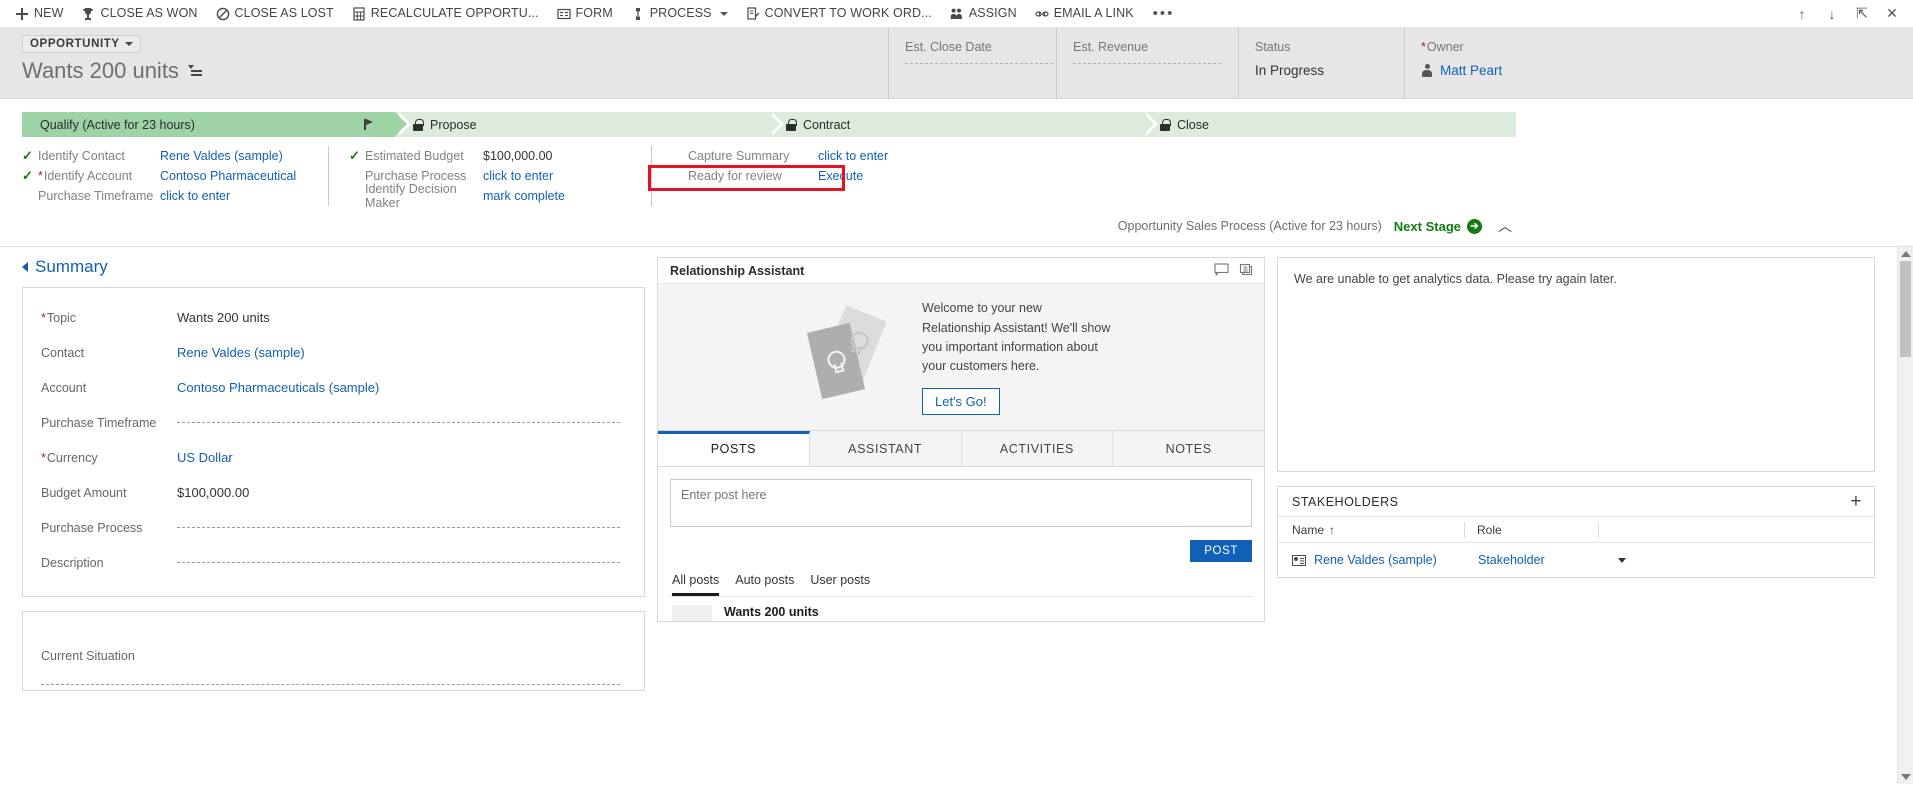  Describe the element at coordinates (194, 71) in the screenshot. I see `record-set-icon` at that location.